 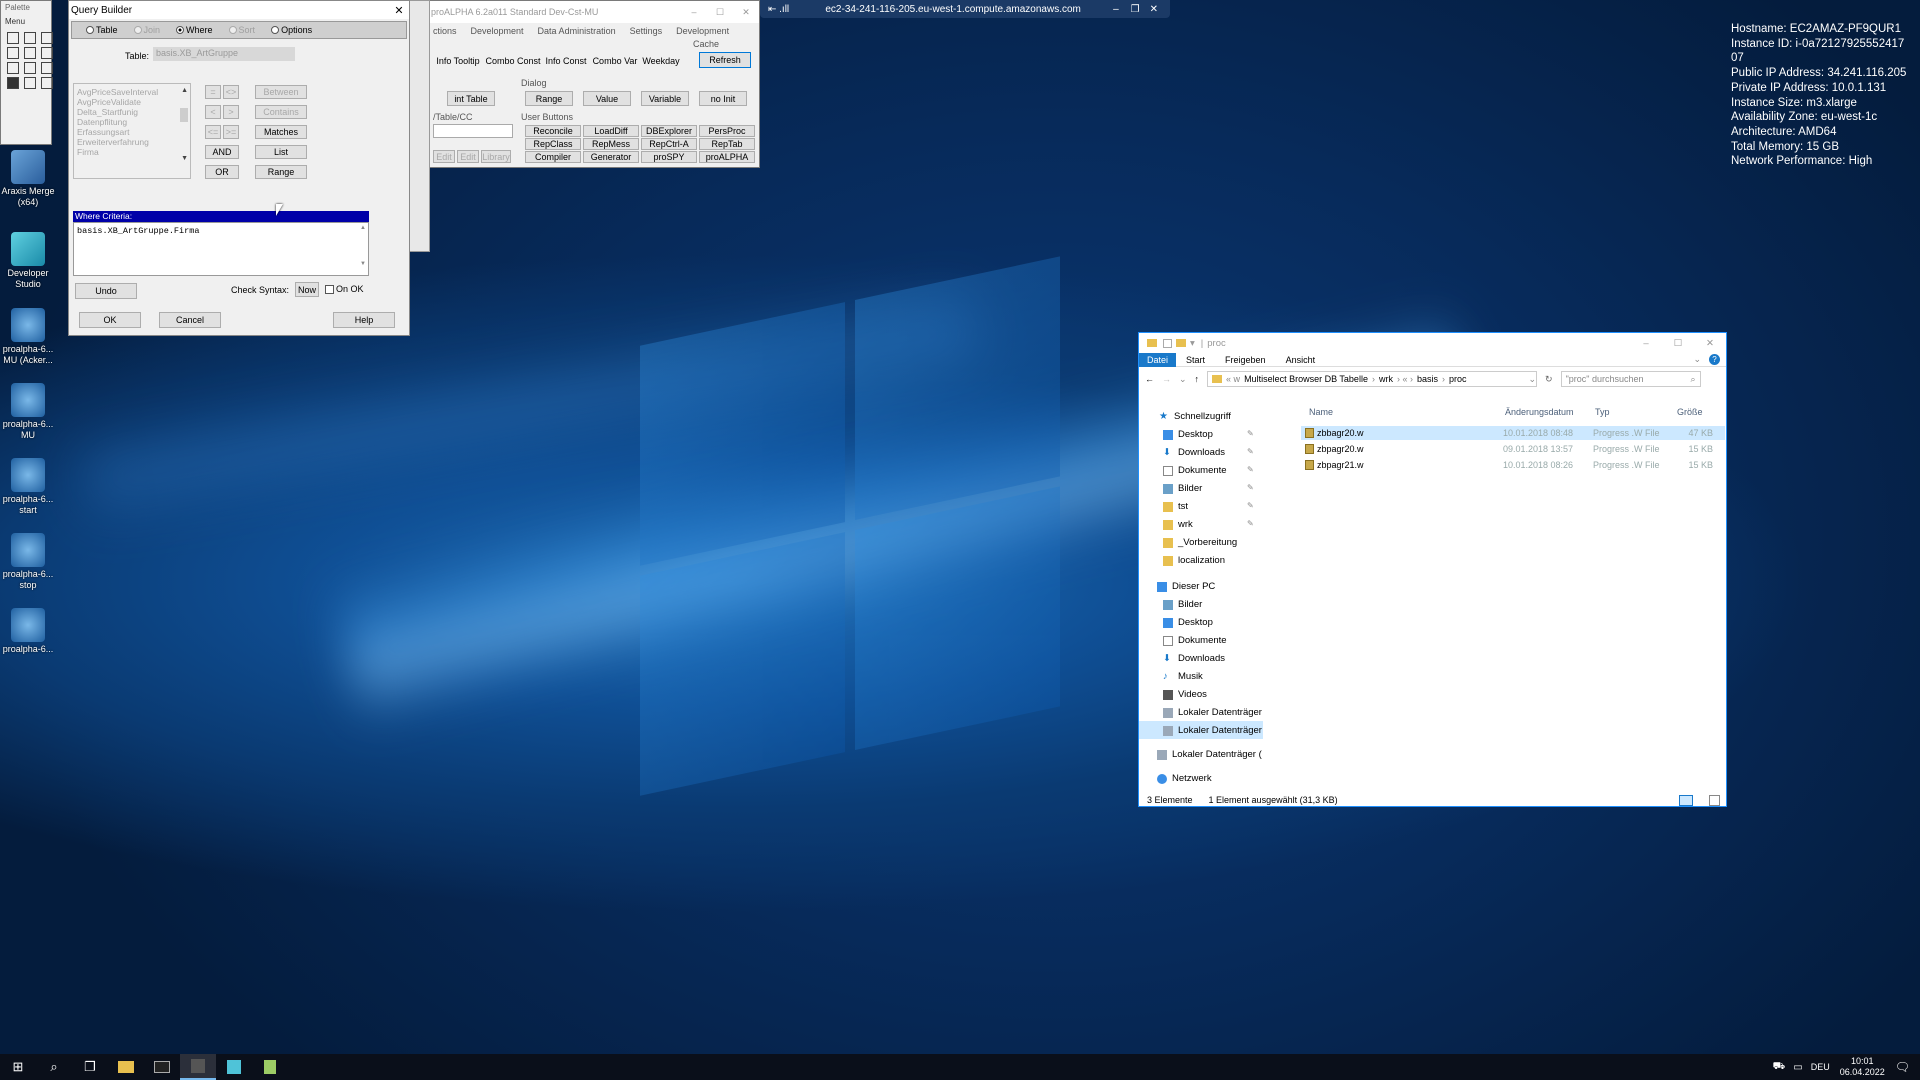 What do you see at coordinates (1195, 416) in the screenshot?
I see `nav-item-schnellzugriff: ★ Schnellzugriff` at bounding box center [1195, 416].